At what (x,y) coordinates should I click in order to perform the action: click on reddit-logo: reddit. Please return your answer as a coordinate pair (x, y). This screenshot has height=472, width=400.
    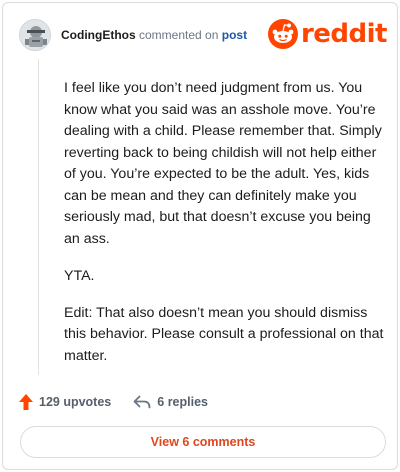
    Looking at the image, I should click on (327, 34).